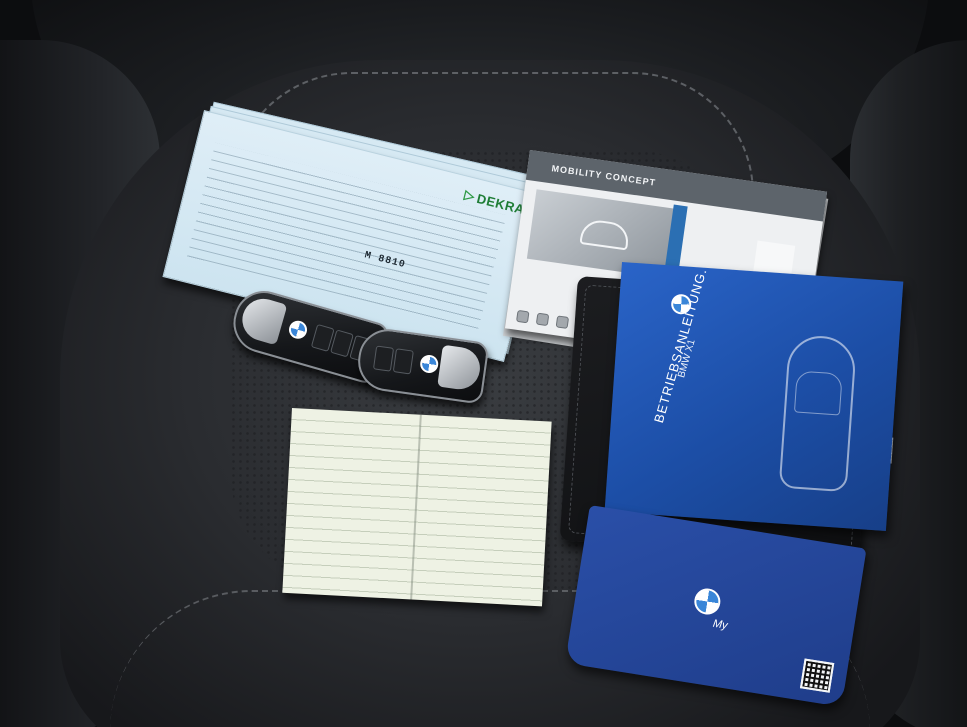 The image size is (967, 727). Describe the element at coordinates (817, 675) in the screenshot. I see `qr-code-icon` at that location.